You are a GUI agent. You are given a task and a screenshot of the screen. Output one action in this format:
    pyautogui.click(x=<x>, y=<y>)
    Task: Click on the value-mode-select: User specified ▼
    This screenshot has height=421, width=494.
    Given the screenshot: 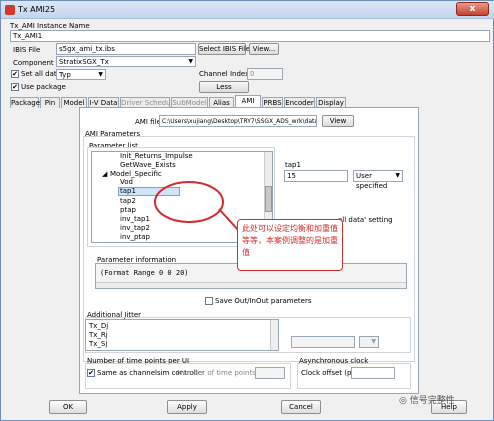 What is the action you would take?
    pyautogui.click(x=378, y=180)
    